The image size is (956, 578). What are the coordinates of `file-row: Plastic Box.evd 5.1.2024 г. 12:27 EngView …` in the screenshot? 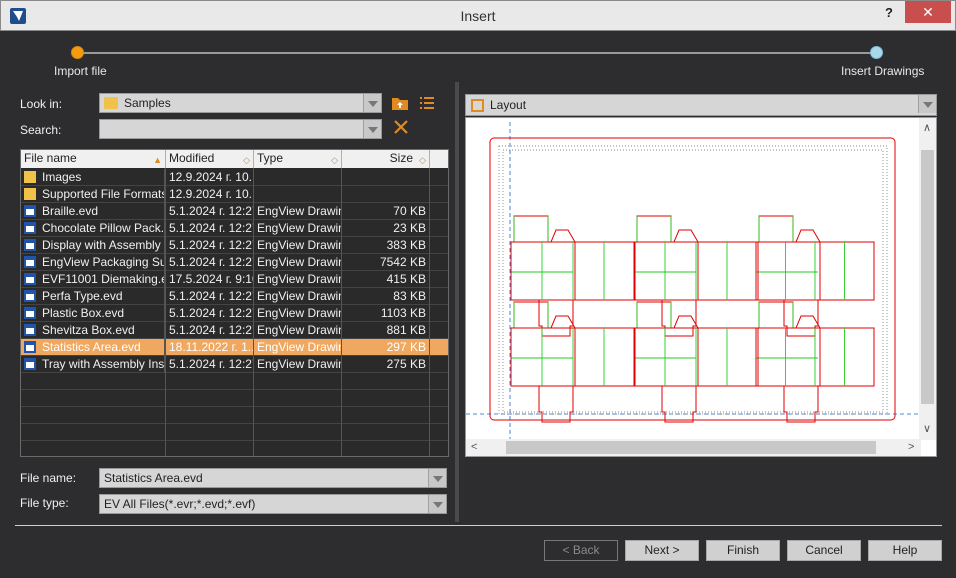 It's located at (234, 313).